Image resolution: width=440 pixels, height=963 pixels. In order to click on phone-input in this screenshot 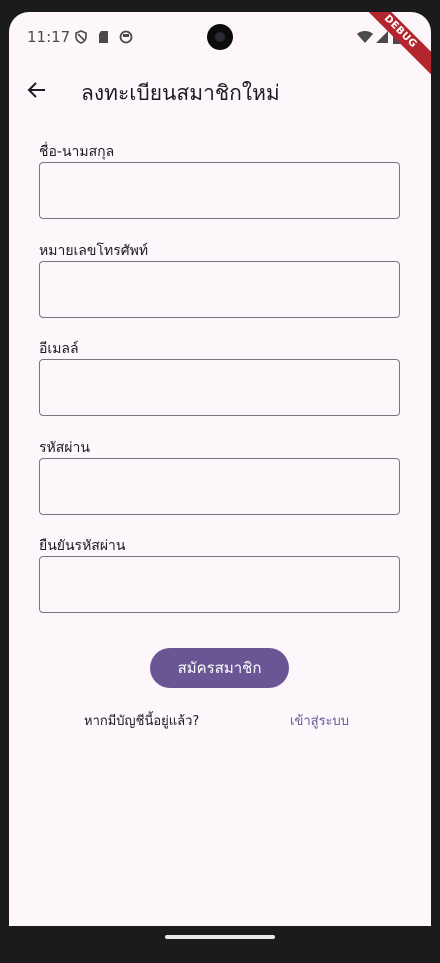, I will do `click(219, 289)`.